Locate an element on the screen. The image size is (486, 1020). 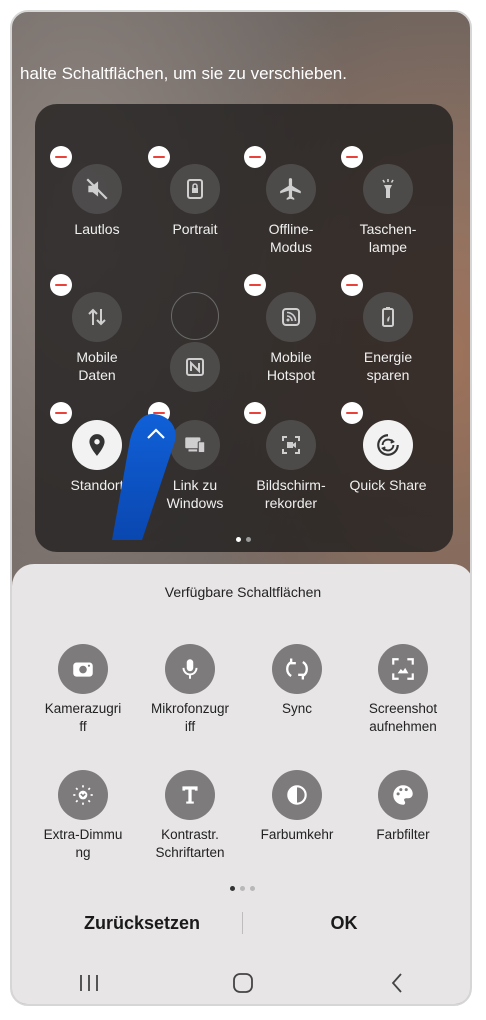
contrast-font-icon is located at coordinates (190, 795).